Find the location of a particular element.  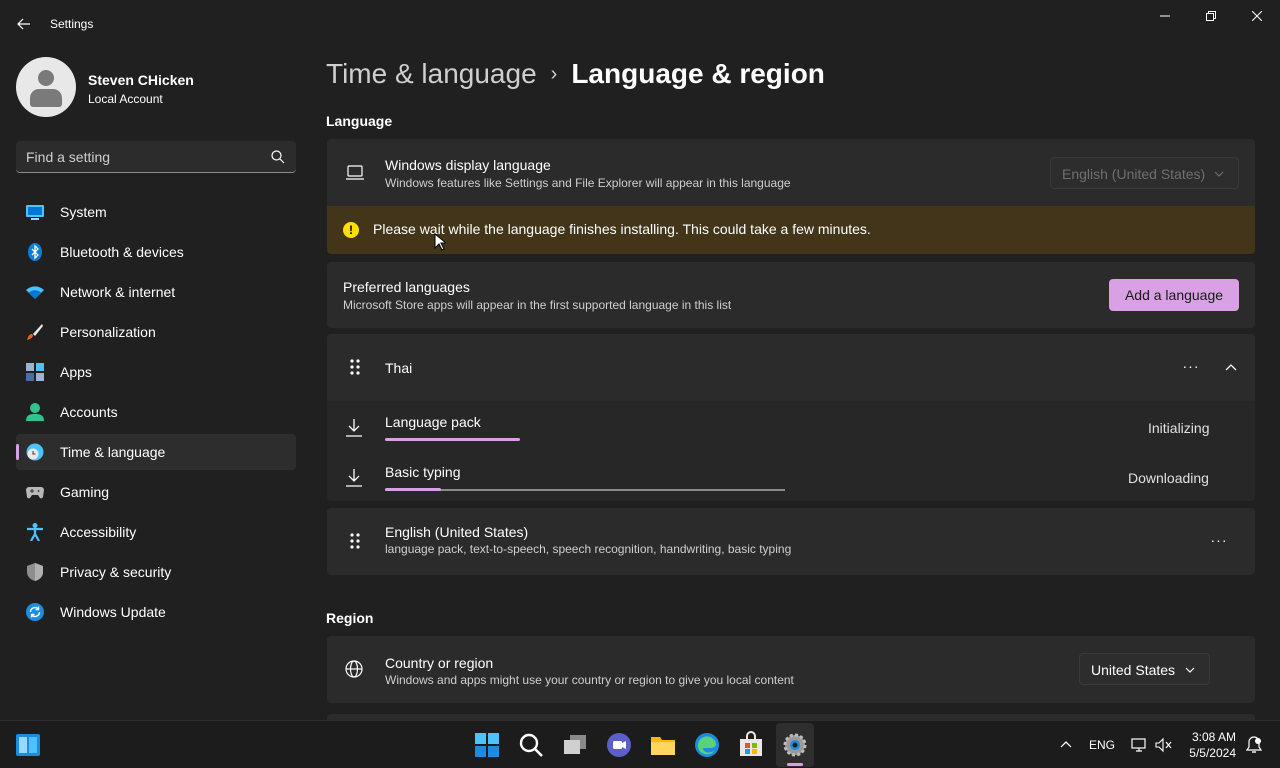

clock-time: 3:08 AM is located at coordinates (1213, 737).